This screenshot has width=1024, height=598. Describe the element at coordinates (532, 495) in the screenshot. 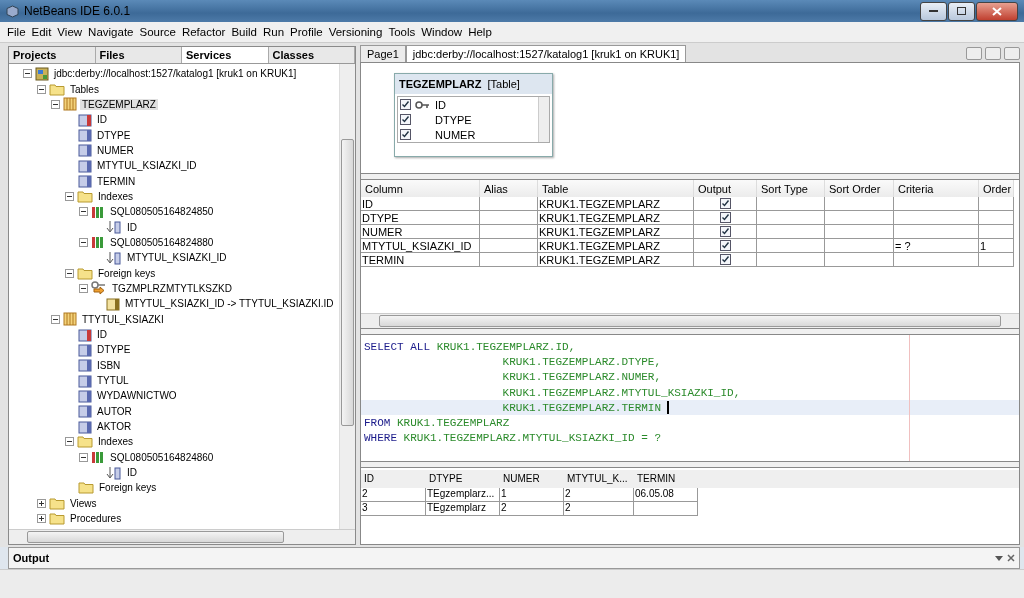

I see `table-cell: 1` at that location.